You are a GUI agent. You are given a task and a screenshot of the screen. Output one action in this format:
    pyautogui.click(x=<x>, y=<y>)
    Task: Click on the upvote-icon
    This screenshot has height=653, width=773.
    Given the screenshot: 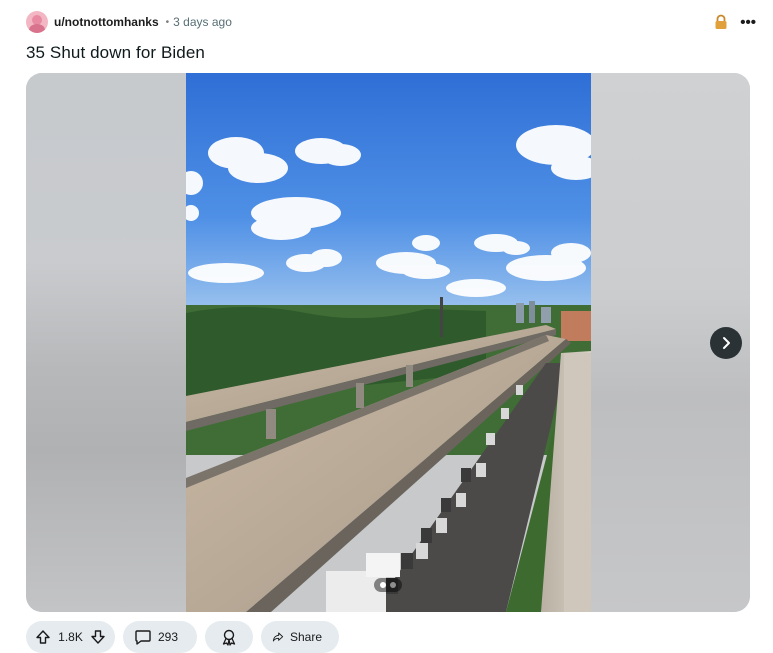 What is the action you would take?
    pyautogui.click(x=43, y=637)
    